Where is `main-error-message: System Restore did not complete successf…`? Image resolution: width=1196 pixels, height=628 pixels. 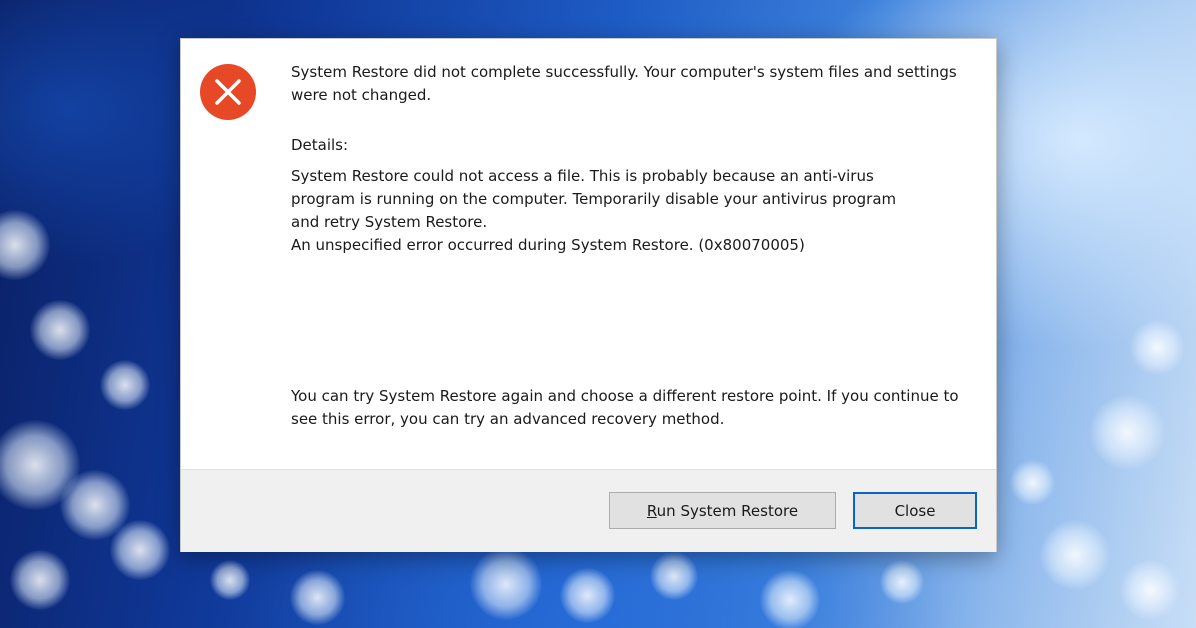 main-error-message: System Restore did not complete successf… is located at coordinates (624, 83).